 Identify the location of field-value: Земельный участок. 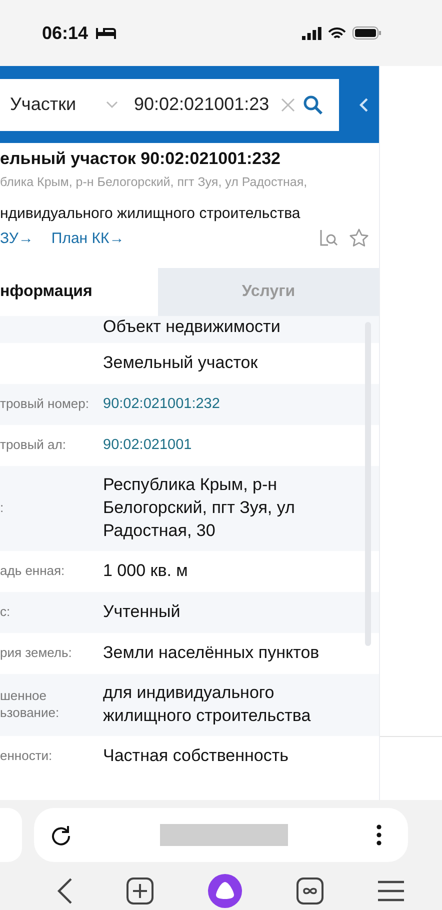
(181, 363).